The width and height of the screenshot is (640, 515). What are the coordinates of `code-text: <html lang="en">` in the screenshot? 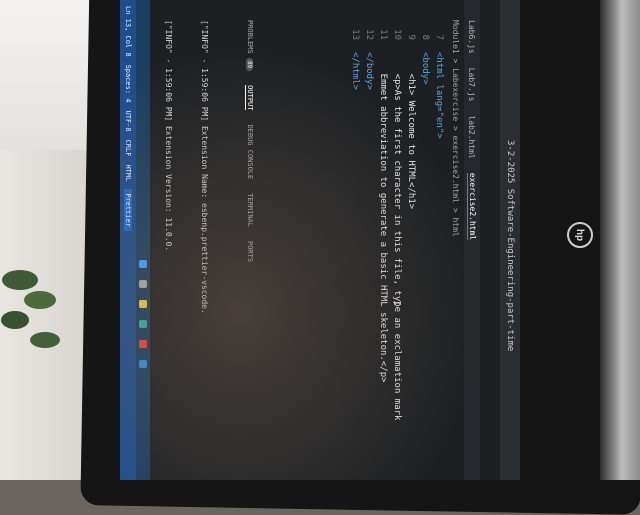 It's located at (439, 95).